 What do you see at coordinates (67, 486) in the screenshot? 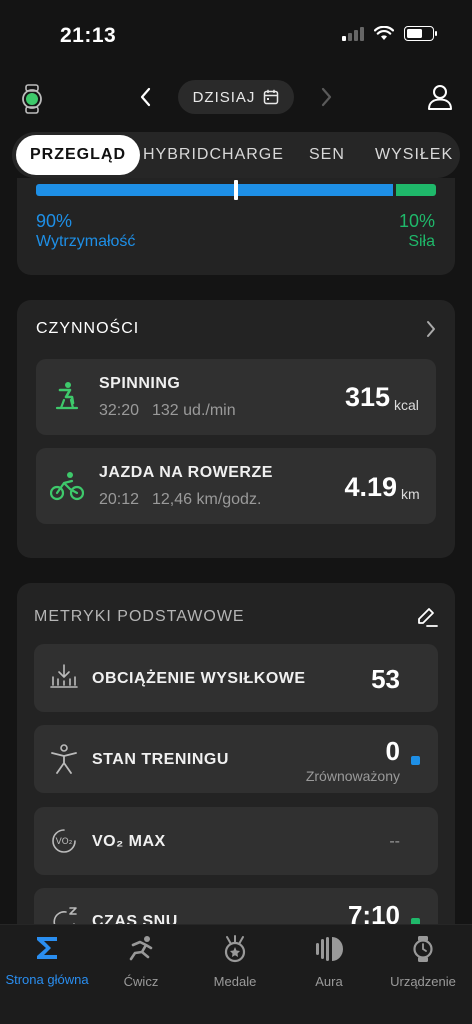
I see `cycling-icon` at bounding box center [67, 486].